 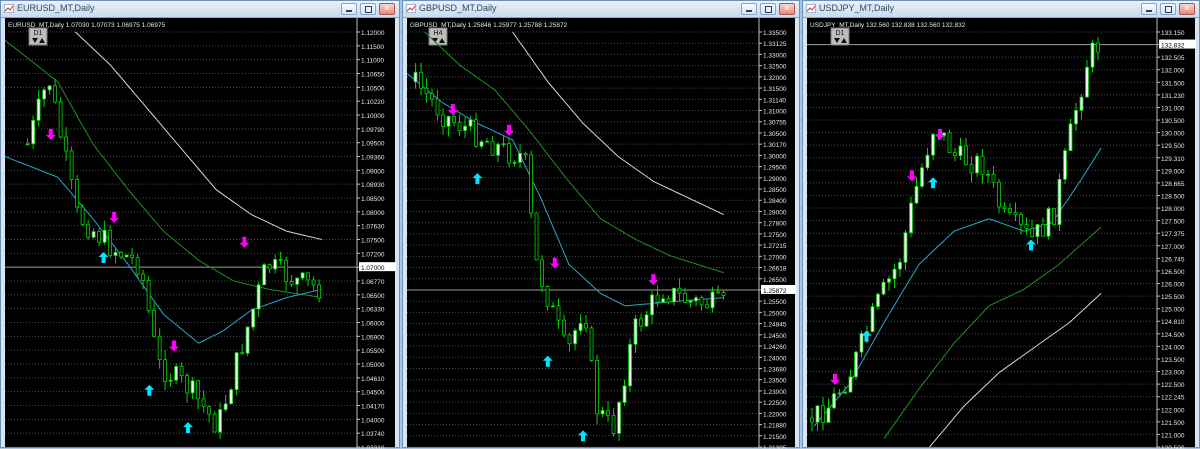 What do you see at coordinates (373, 282) in the screenshot?
I see `price-label: 1.06770` at bounding box center [373, 282].